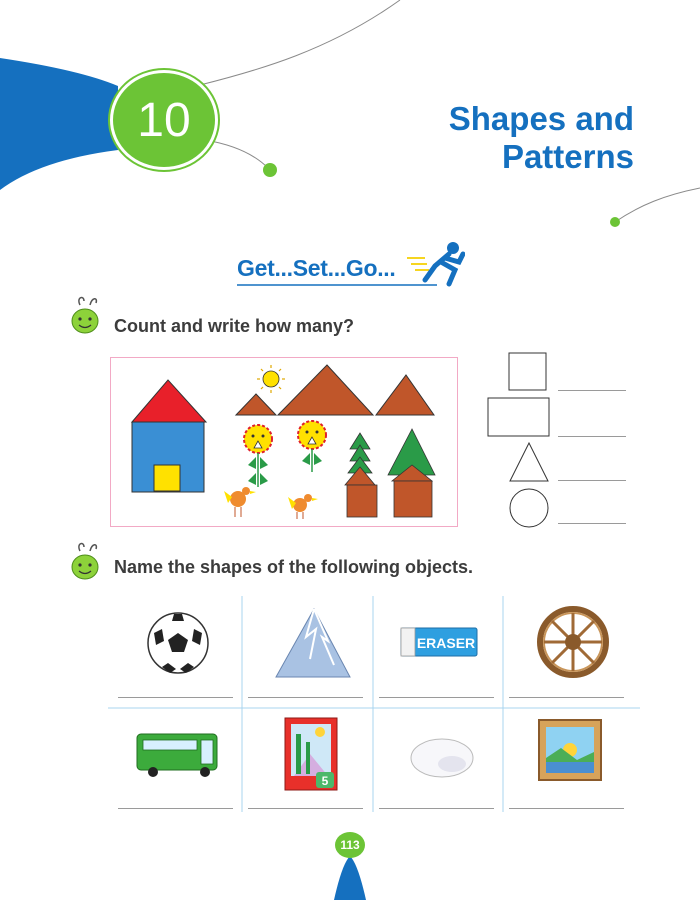 This screenshot has height=900, width=700. I want to click on circle-icon, so click(529, 508).